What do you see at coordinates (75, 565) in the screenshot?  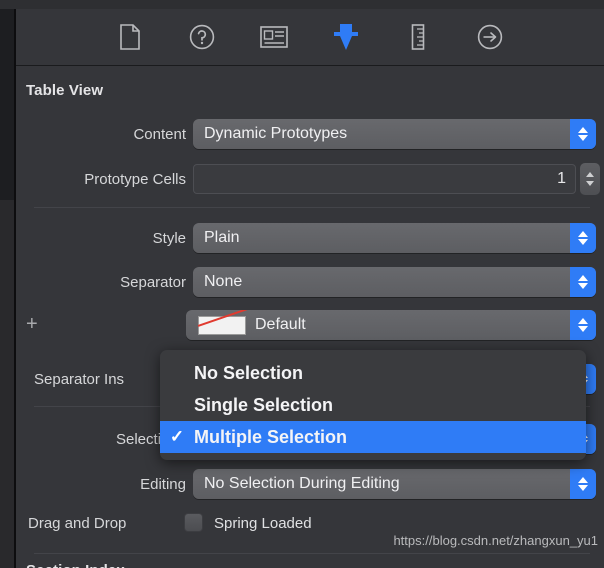 I see `section-title-section-index: Section Index` at bounding box center [75, 565].